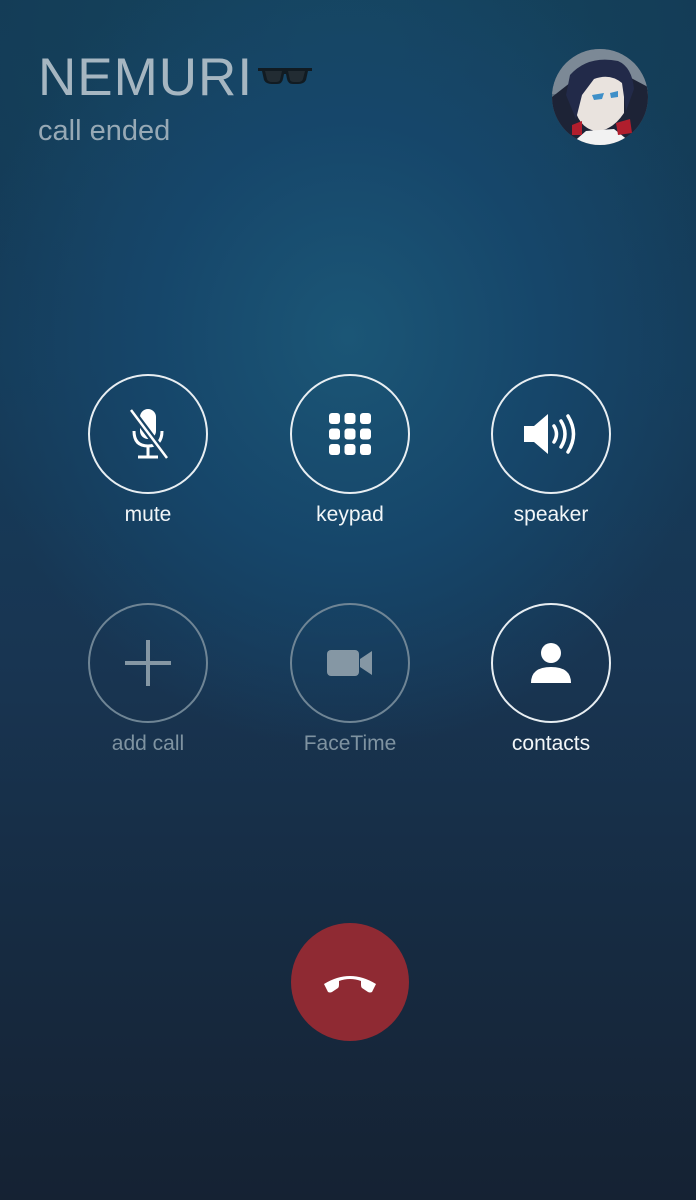  I want to click on mute-button: mute, so click(148, 459).